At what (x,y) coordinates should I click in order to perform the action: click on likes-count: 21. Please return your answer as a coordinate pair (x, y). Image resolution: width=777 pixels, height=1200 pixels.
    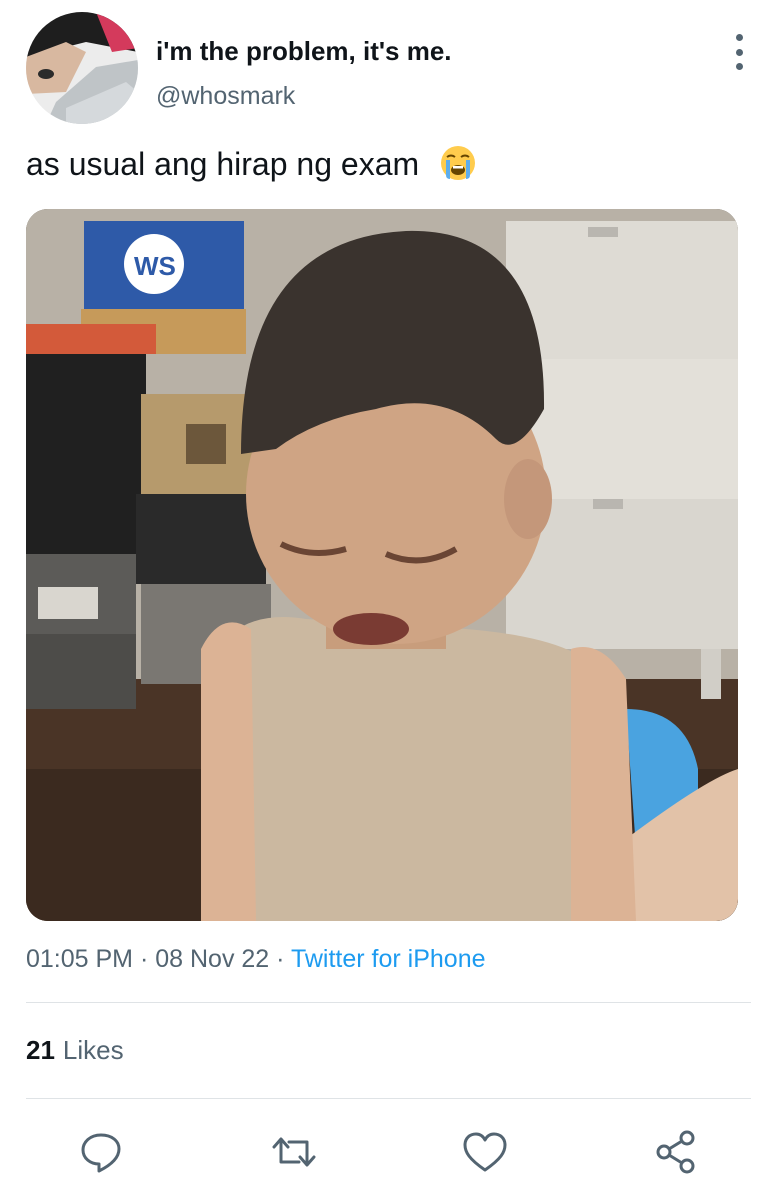
    Looking at the image, I should click on (40, 1050).